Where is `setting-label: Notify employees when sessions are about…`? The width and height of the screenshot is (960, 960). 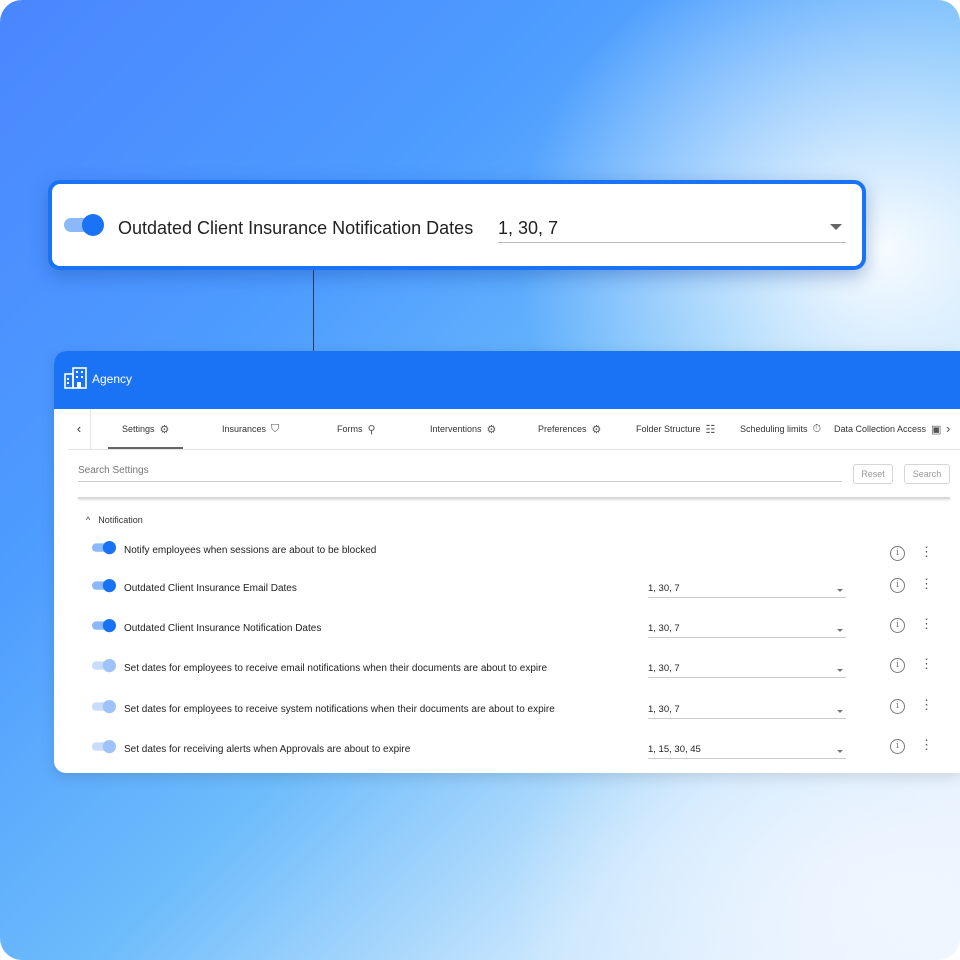
setting-label: Notify employees when sessions are about… is located at coordinates (250, 550).